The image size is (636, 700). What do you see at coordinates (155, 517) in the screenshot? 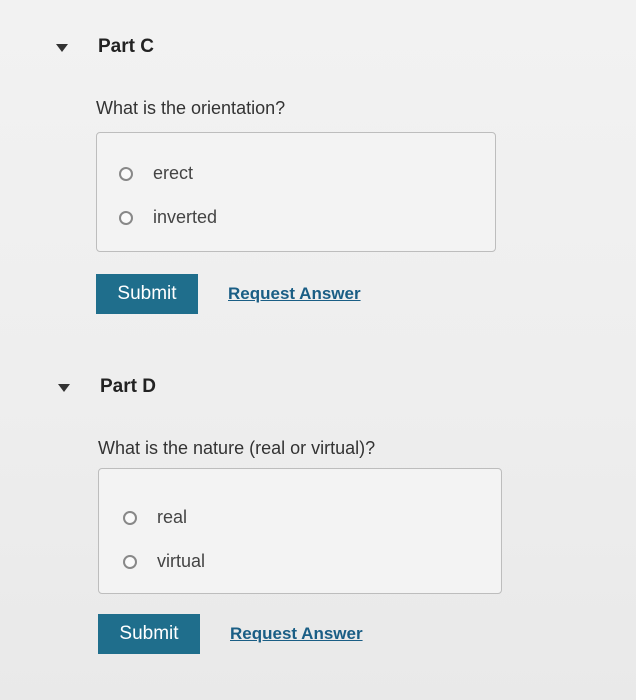
I see `option-real: real` at bounding box center [155, 517].